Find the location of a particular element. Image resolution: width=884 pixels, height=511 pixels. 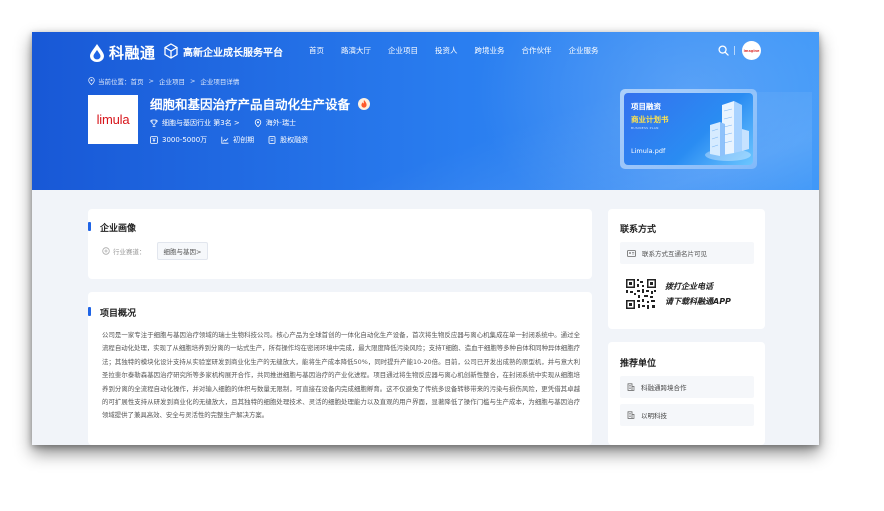

business-plan-card: 项目融资 商业计划书 BUSINESS PLAN Limula.pdf is located at coordinates (688, 129).